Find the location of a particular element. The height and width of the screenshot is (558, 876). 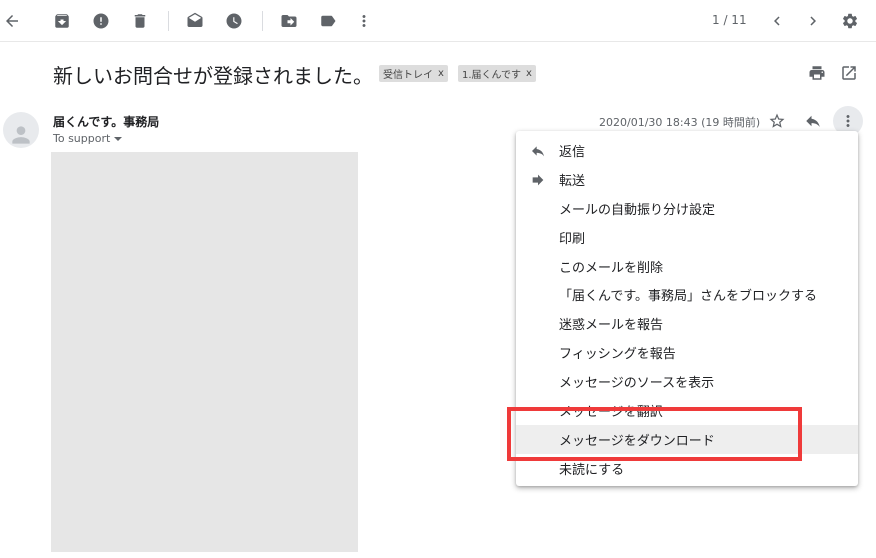

person-icon is located at coordinates (21, 135).